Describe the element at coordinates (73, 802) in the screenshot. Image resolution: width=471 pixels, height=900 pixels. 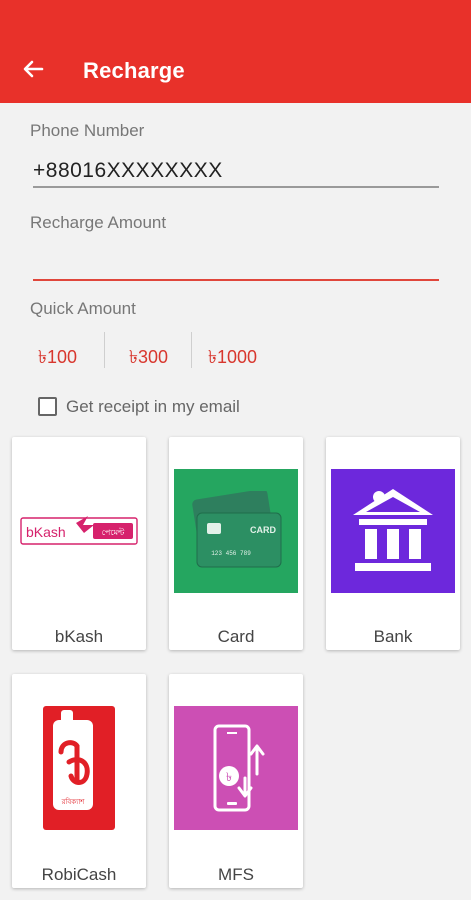
I see `svg-text: রবিক্যাশ` at that location.